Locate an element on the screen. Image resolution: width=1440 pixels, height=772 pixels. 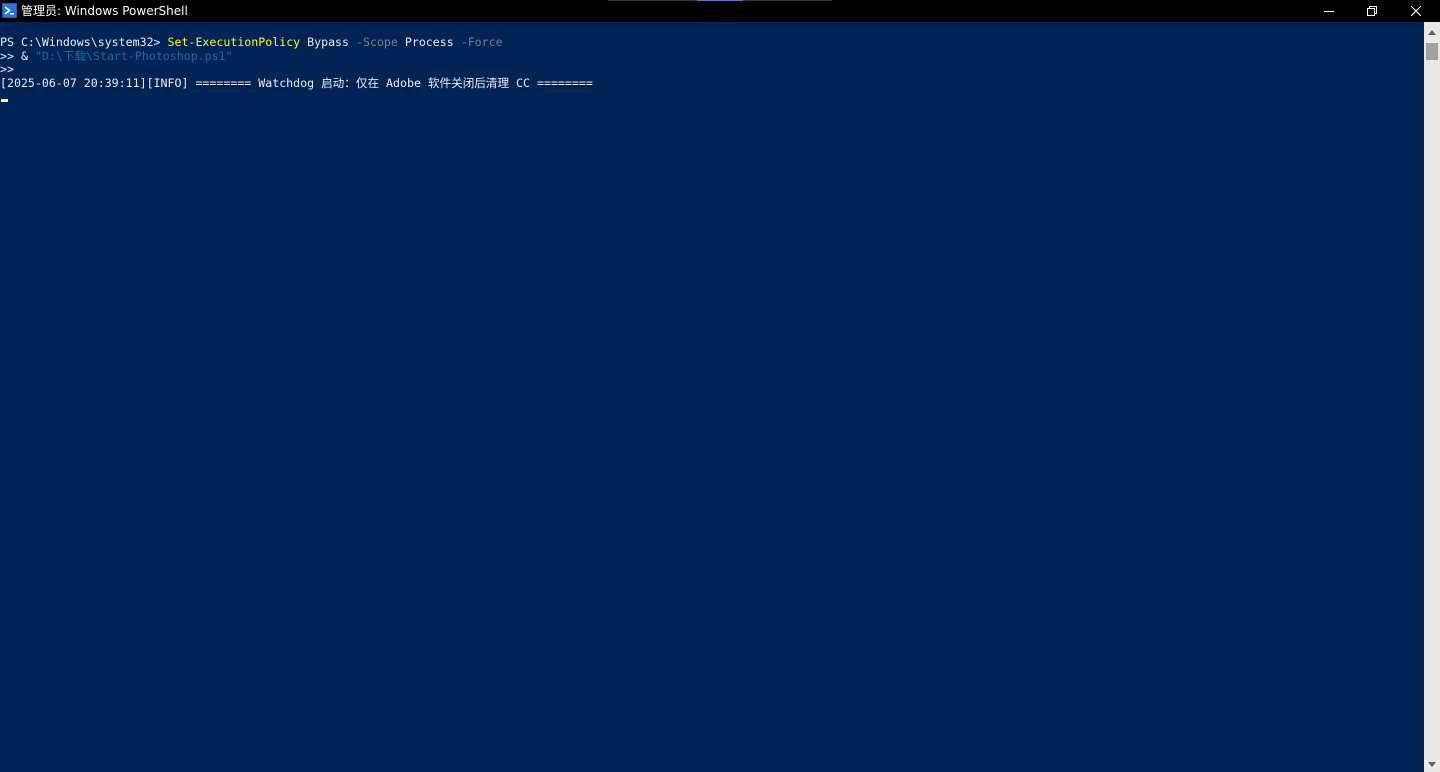
command-argument: Process is located at coordinates (429, 42).